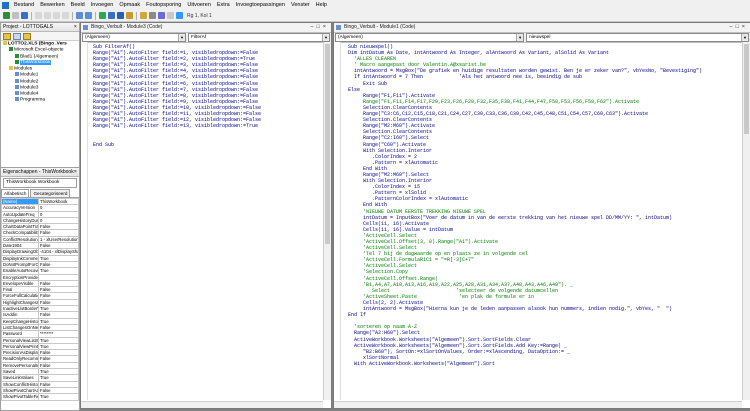 Image resolution: width=750 pixels, height=411 pixels. Describe the element at coordinates (20, 359) in the screenshot. I see `property-name: ReadOnlyRecomm` at that location.